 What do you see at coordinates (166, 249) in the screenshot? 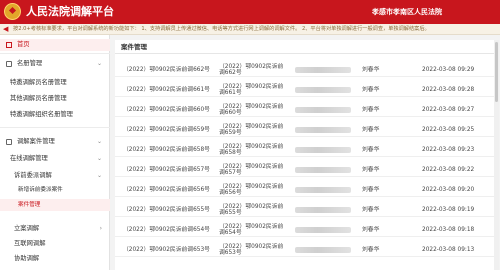
I see `case-number: （2022）鄂0902民诉前调653号` at bounding box center [166, 249].